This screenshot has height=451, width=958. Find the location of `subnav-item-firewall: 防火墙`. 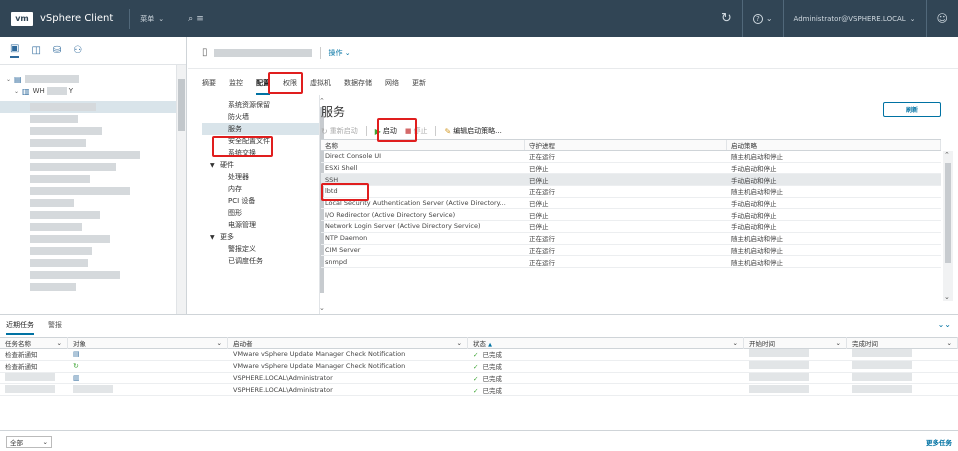

subnav-item-firewall: 防火墙 is located at coordinates (260, 117).